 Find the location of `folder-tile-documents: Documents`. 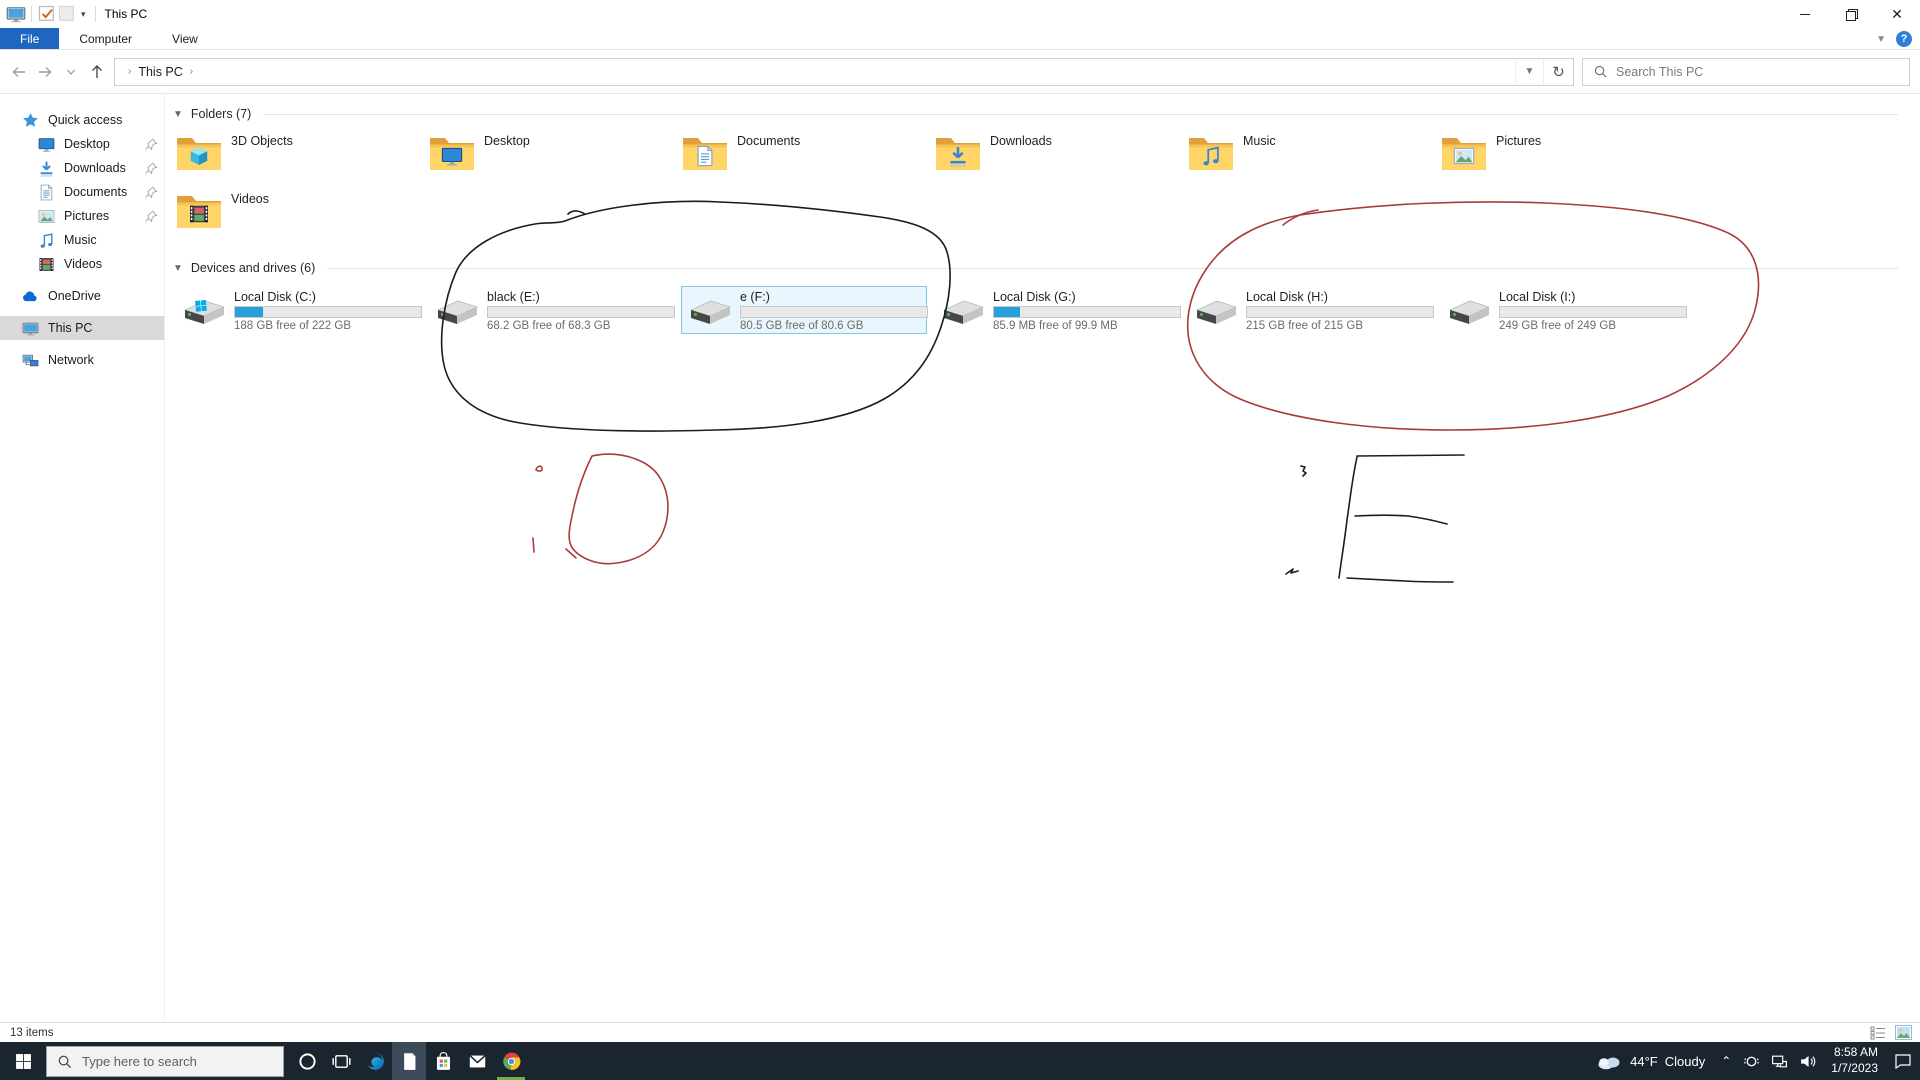

folder-tile-documents: Documents is located at coordinates (807, 158).